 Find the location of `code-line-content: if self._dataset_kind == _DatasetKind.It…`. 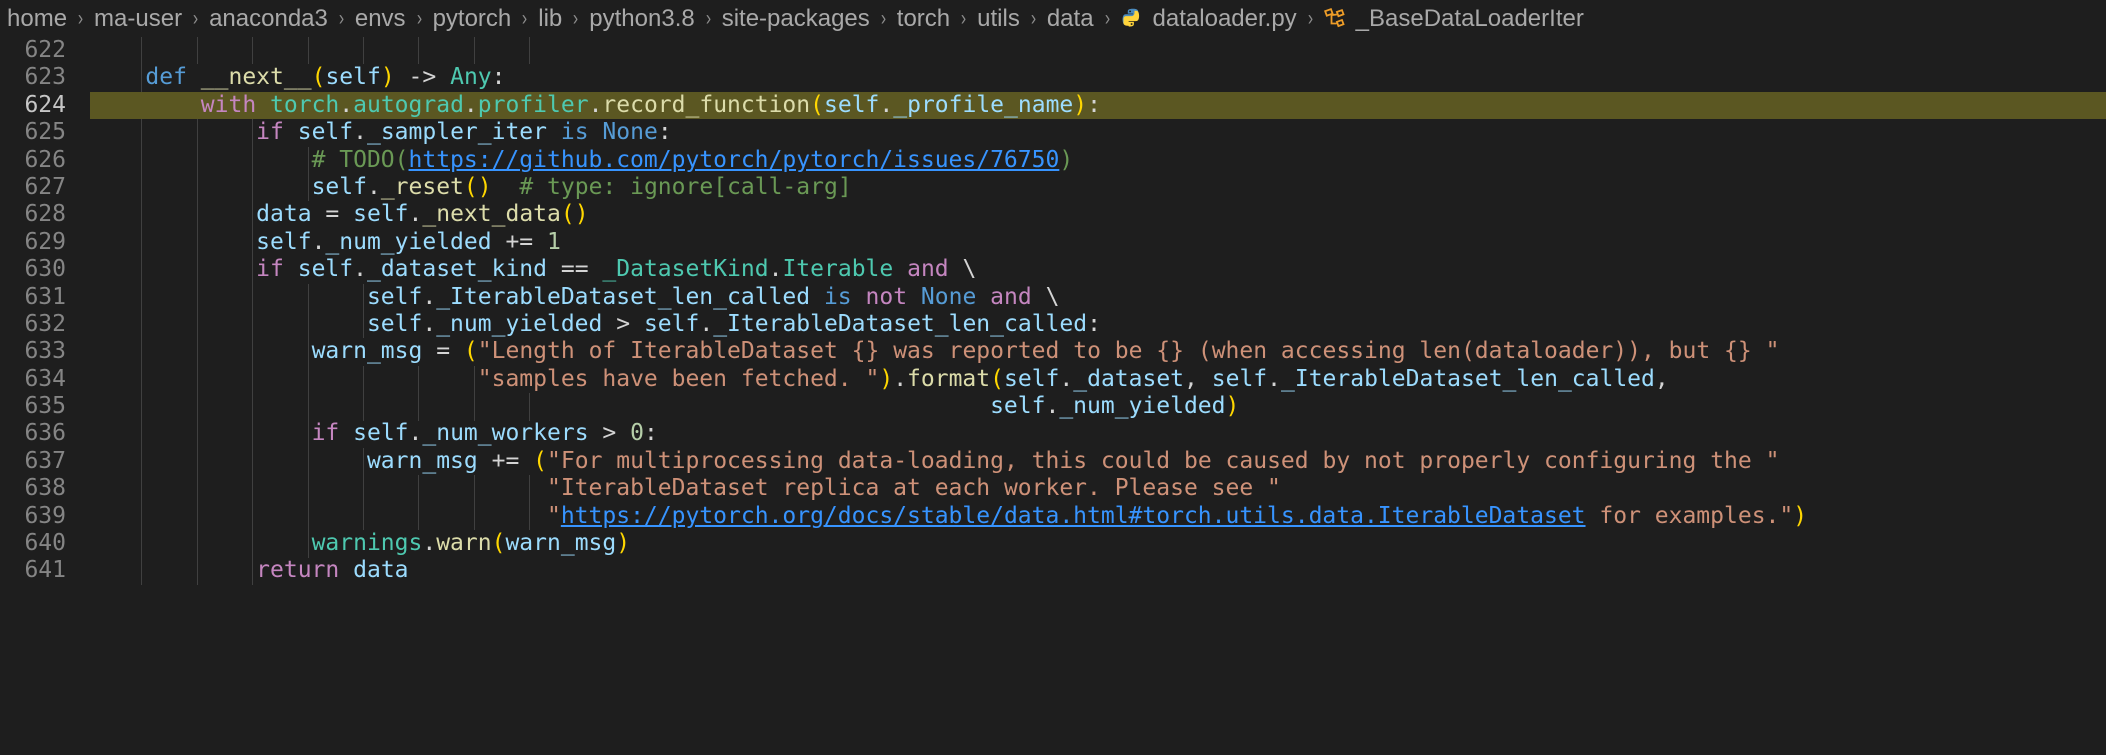

code-line-content: if self._dataset_kind == _DatasetKind.It… is located at coordinates (1098, 269).